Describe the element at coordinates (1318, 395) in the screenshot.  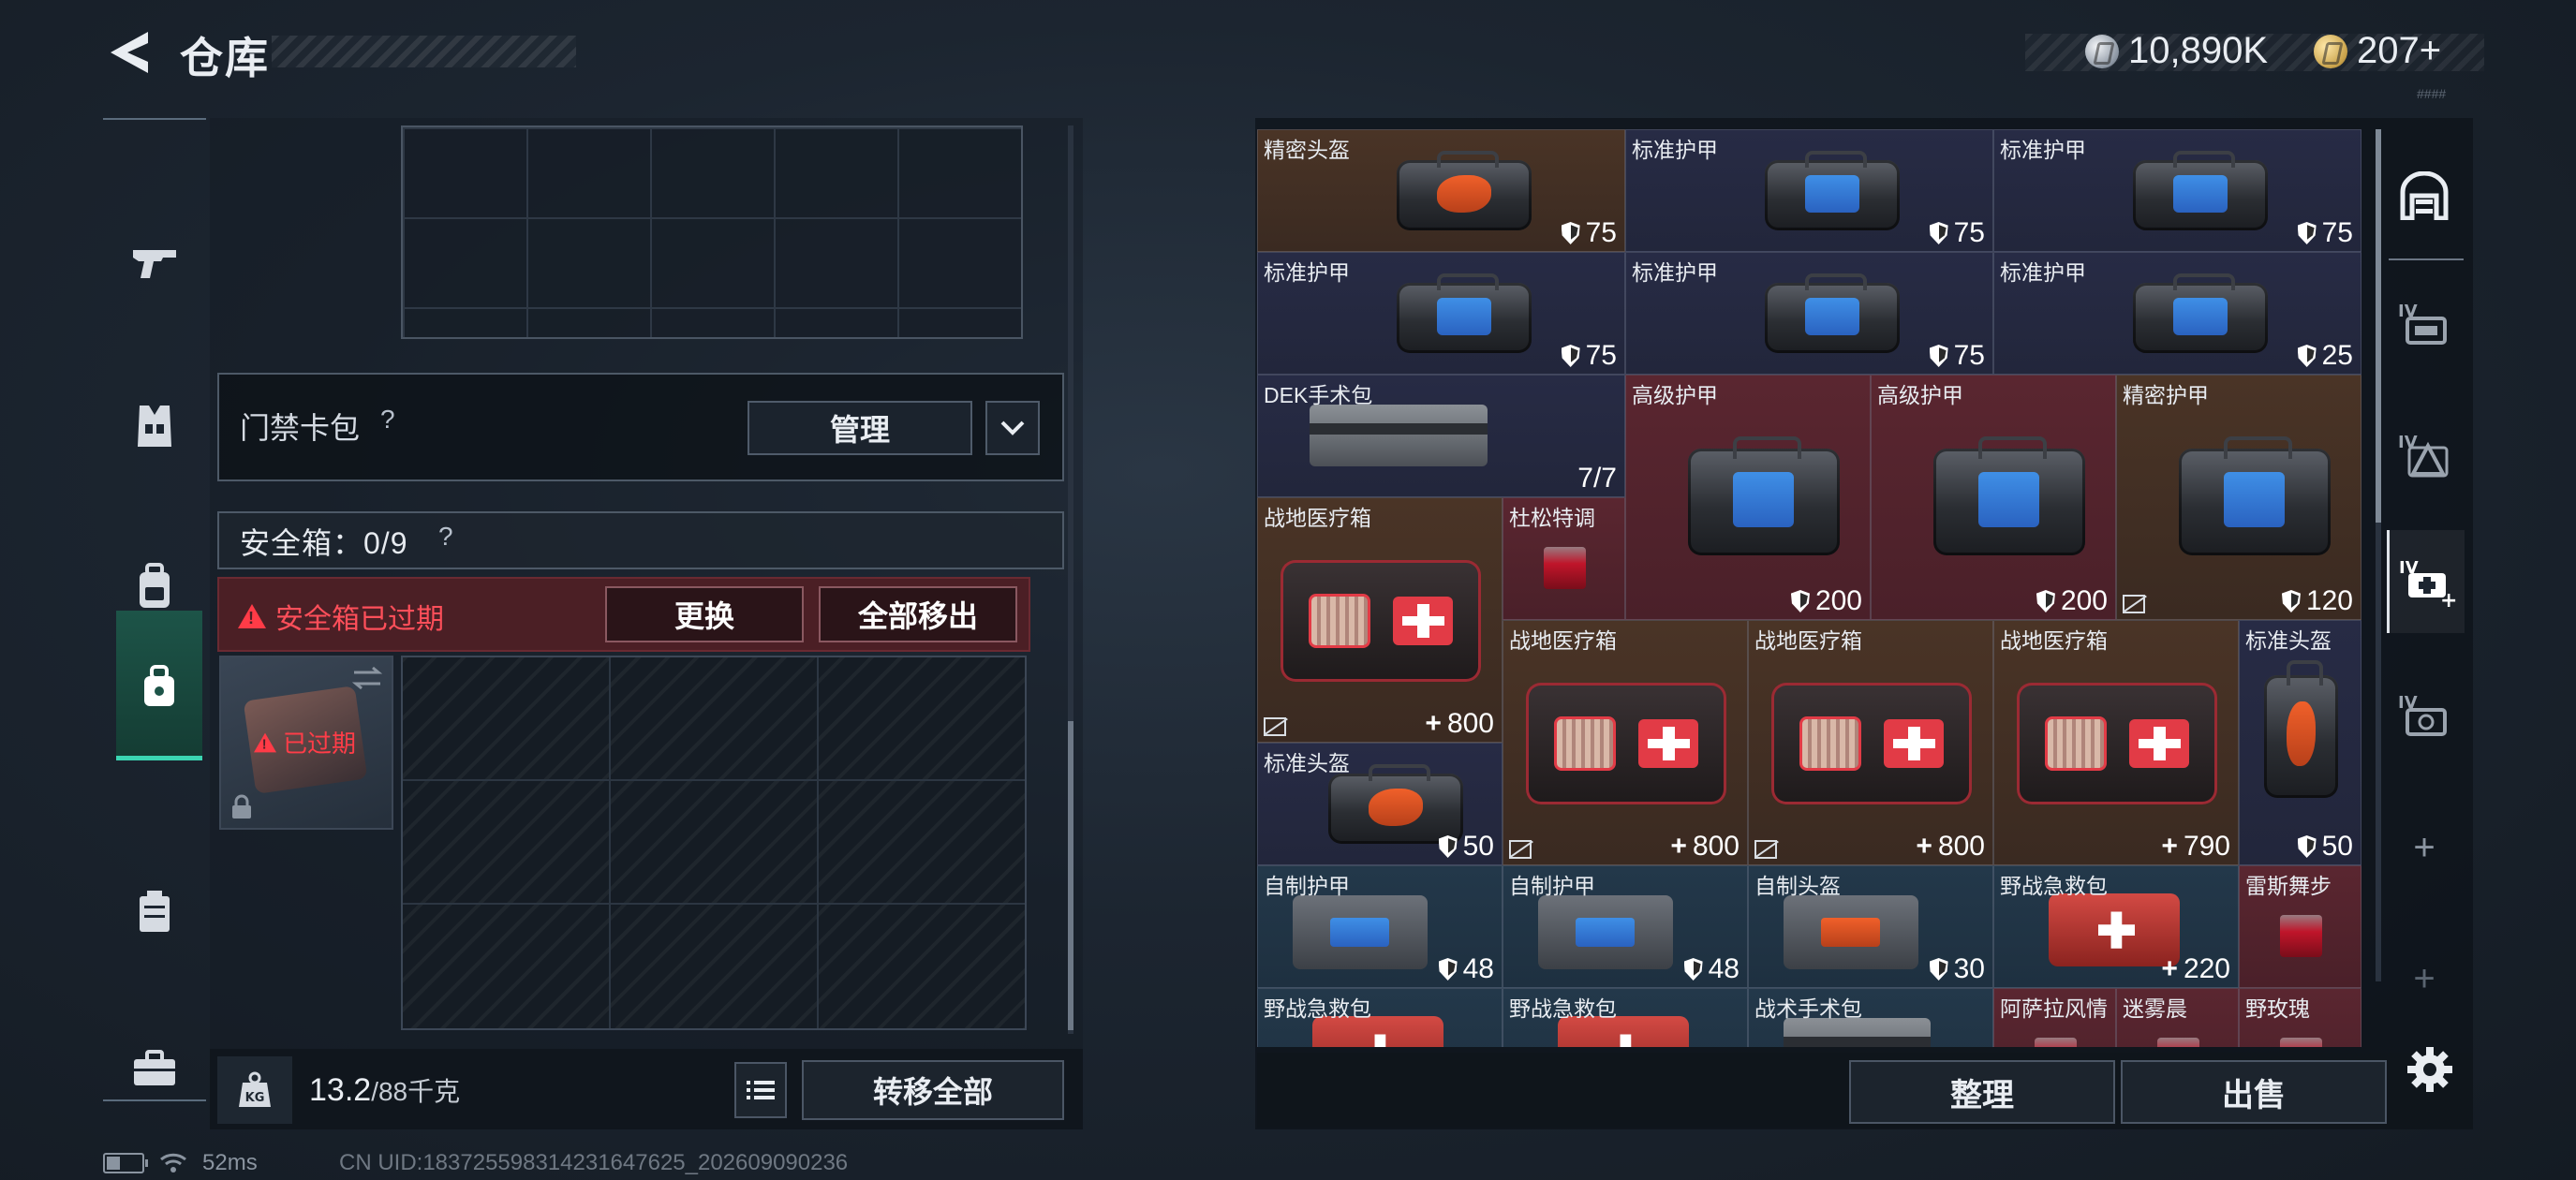
I see `item-name: DEK手术包` at that location.